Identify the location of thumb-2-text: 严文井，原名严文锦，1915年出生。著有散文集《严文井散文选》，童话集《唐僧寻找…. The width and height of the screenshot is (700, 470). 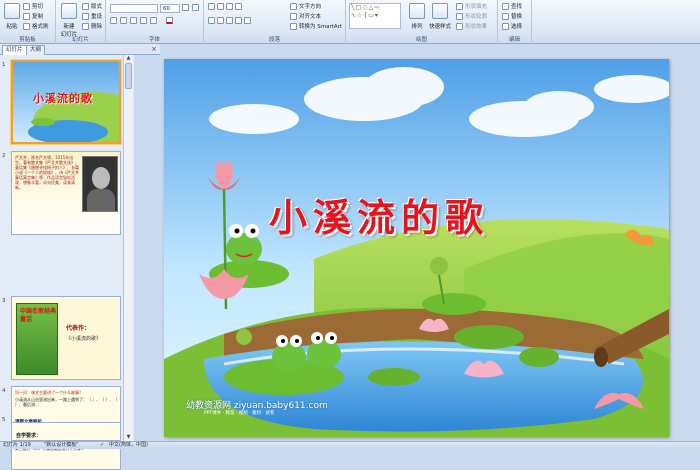
(47, 172).